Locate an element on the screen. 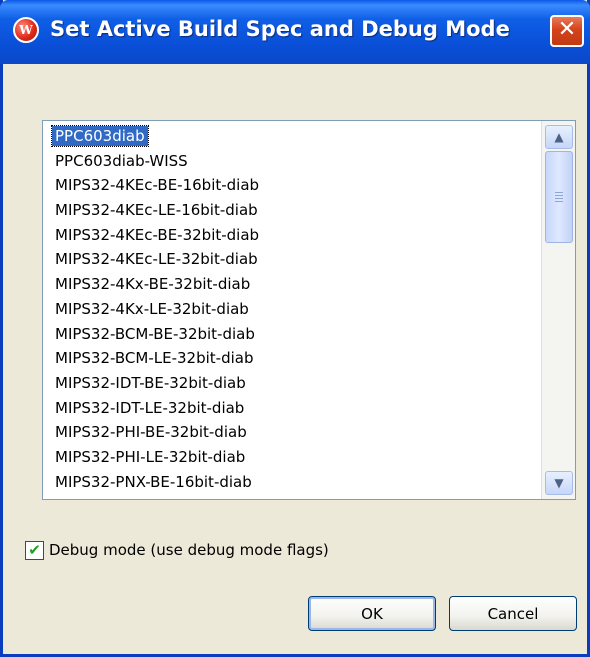 This screenshot has width=590, height=657. chevron-up-icon: ▲ is located at coordinates (559, 137).